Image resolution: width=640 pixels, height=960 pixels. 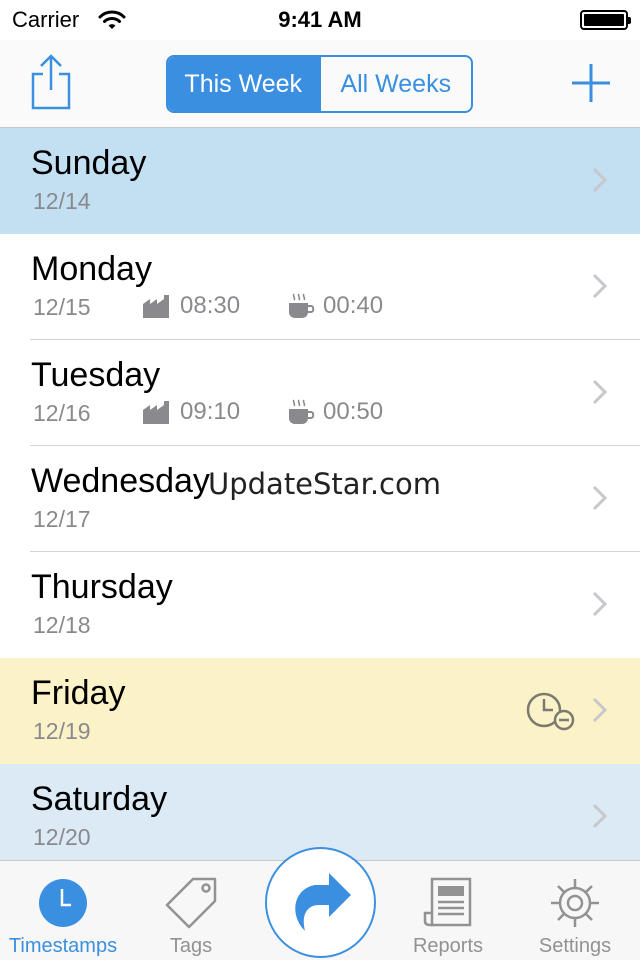 What do you see at coordinates (447, 902) in the screenshot?
I see `report-icon` at bounding box center [447, 902].